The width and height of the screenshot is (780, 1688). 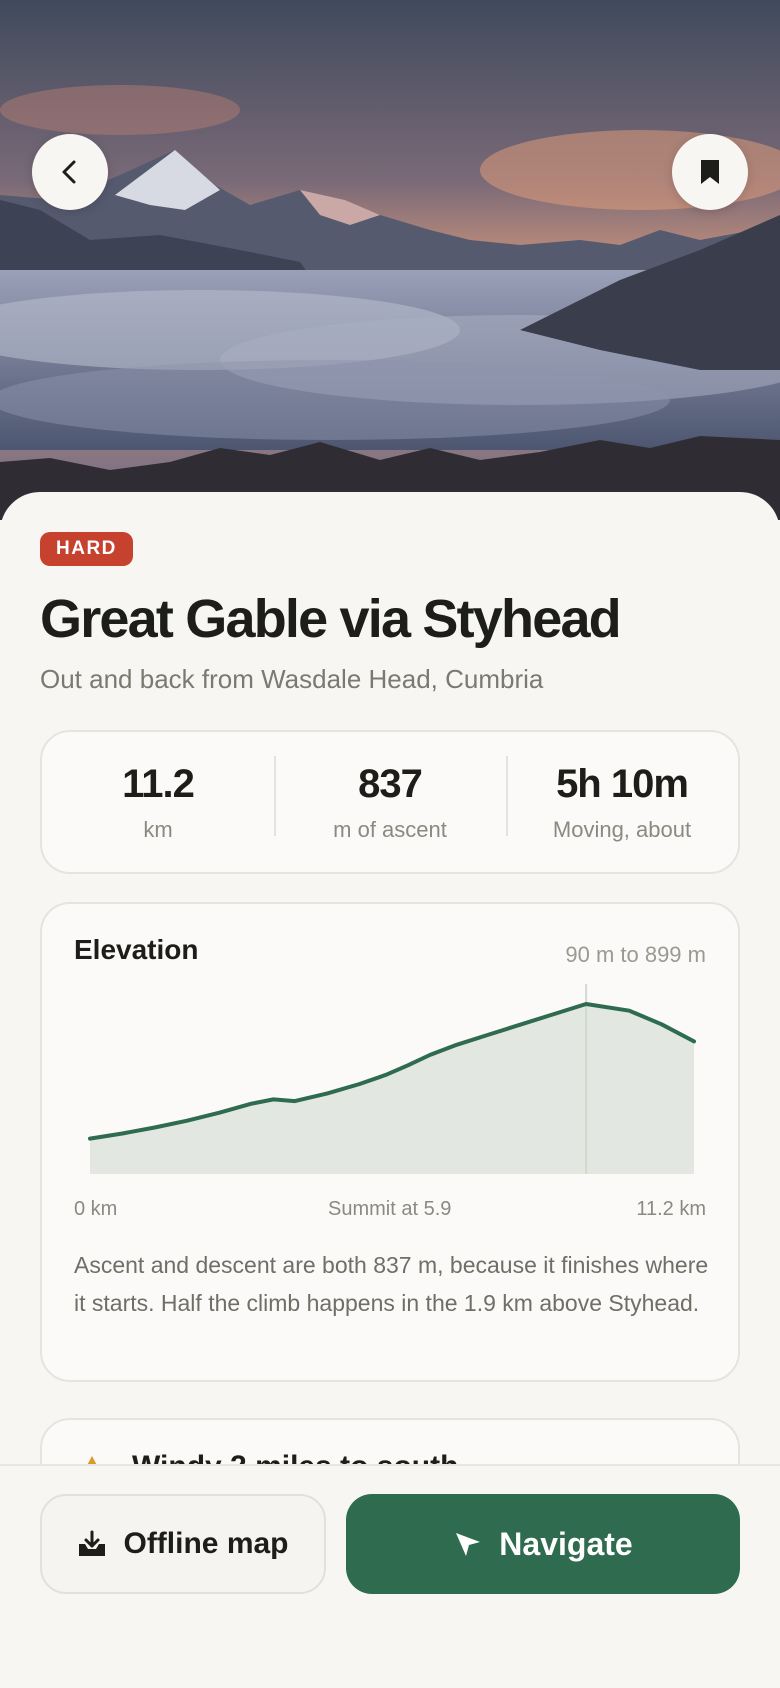 What do you see at coordinates (92, 1543) in the screenshot?
I see `download-icon` at bounding box center [92, 1543].